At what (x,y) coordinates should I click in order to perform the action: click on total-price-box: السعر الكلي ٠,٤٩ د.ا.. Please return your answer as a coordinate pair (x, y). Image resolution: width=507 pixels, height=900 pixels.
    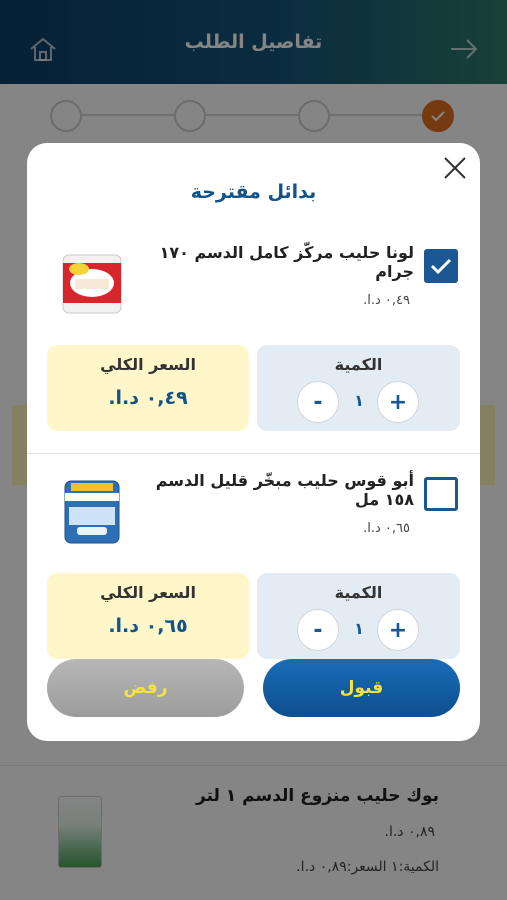
    Looking at the image, I should click on (148, 388).